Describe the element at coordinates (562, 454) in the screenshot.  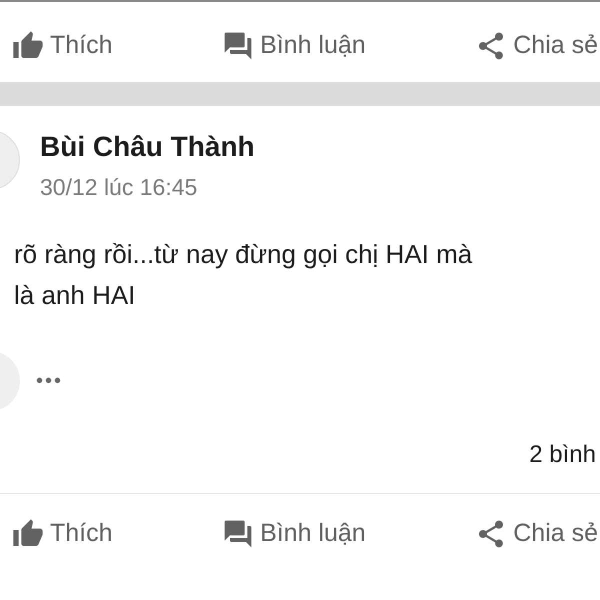
I see `comment-count: 2 bình` at that location.